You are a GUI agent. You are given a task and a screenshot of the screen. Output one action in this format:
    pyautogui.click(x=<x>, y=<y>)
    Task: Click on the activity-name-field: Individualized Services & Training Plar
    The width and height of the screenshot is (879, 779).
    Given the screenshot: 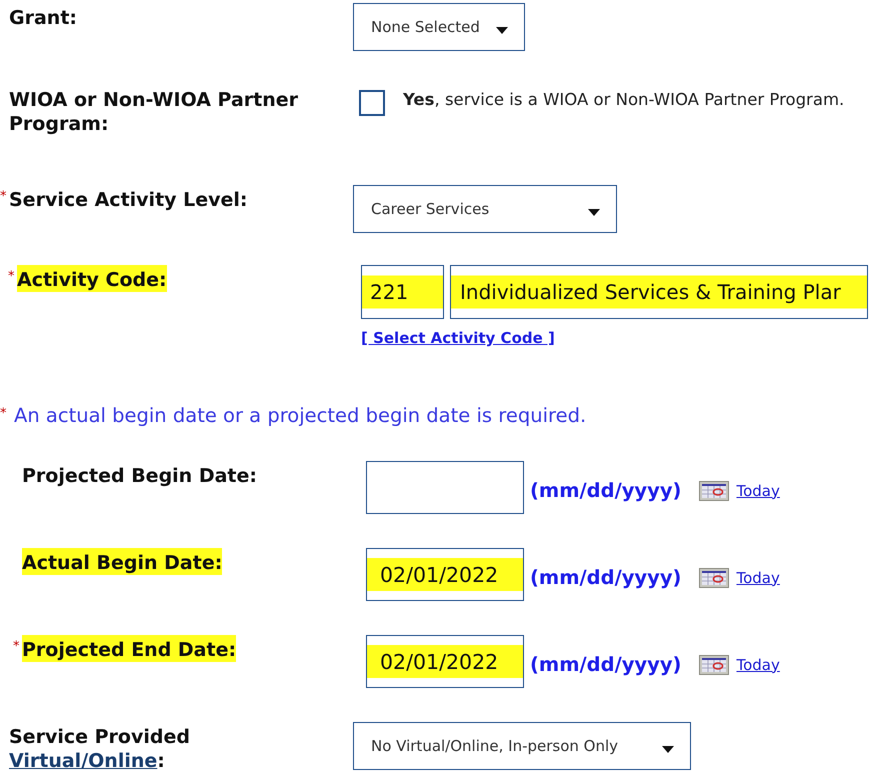 What is the action you would take?
    pyautogui.click(x=659, y=292)
    